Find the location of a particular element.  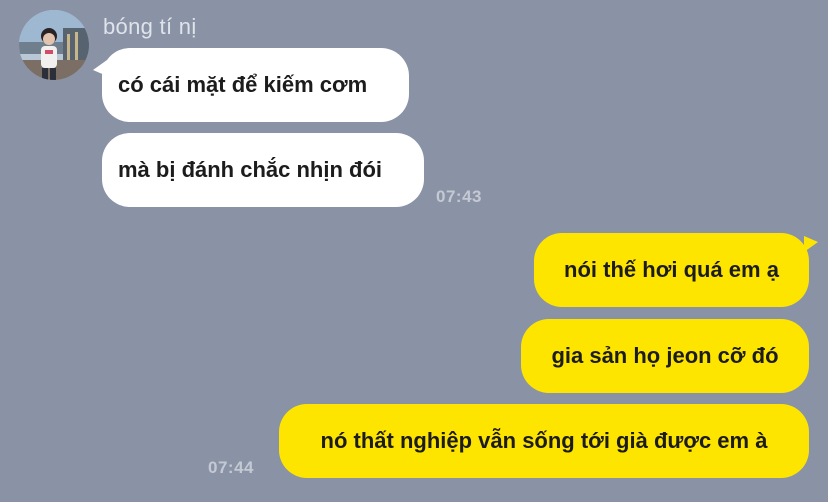

message-bubble-incoming: có cái mặt để kiếm cơm is located at coordinates (255, 85).